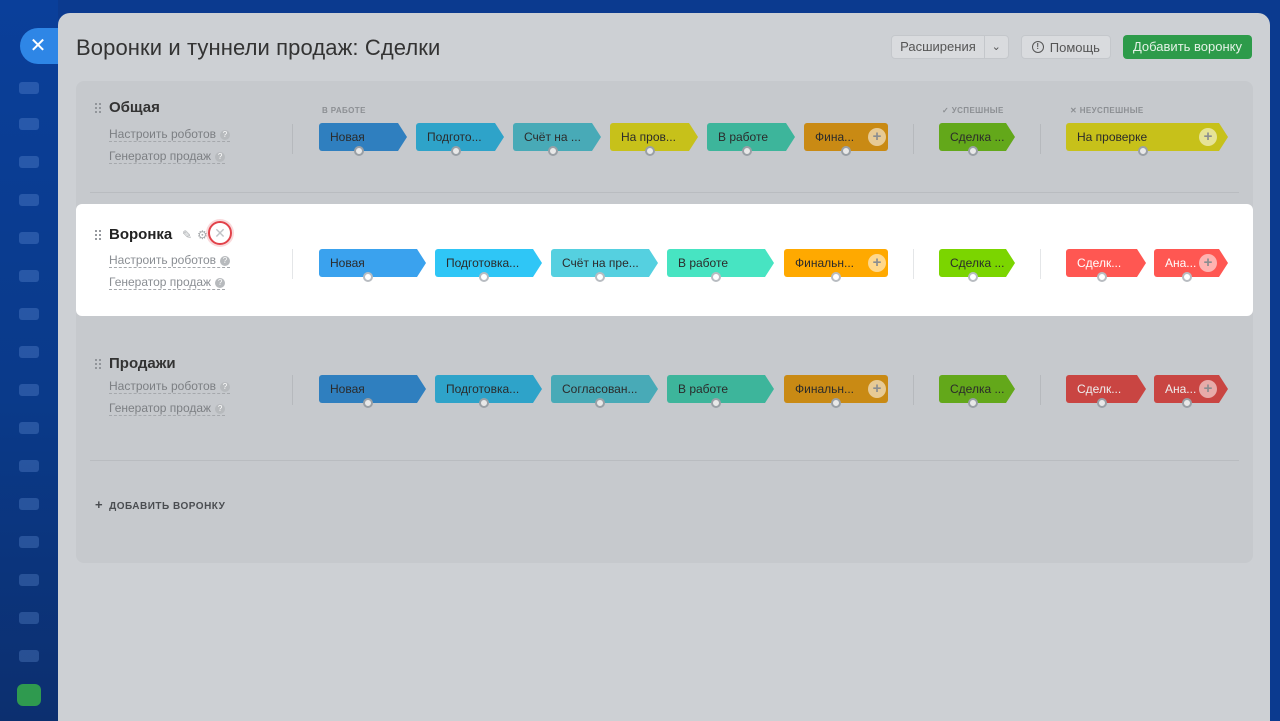  What do you see at coordinates (160, 504) in the screenshot?
I see `add-funnel-link: + ДОБАВИТЬ ВОРОНКУ` at bounding box center [160, 504].